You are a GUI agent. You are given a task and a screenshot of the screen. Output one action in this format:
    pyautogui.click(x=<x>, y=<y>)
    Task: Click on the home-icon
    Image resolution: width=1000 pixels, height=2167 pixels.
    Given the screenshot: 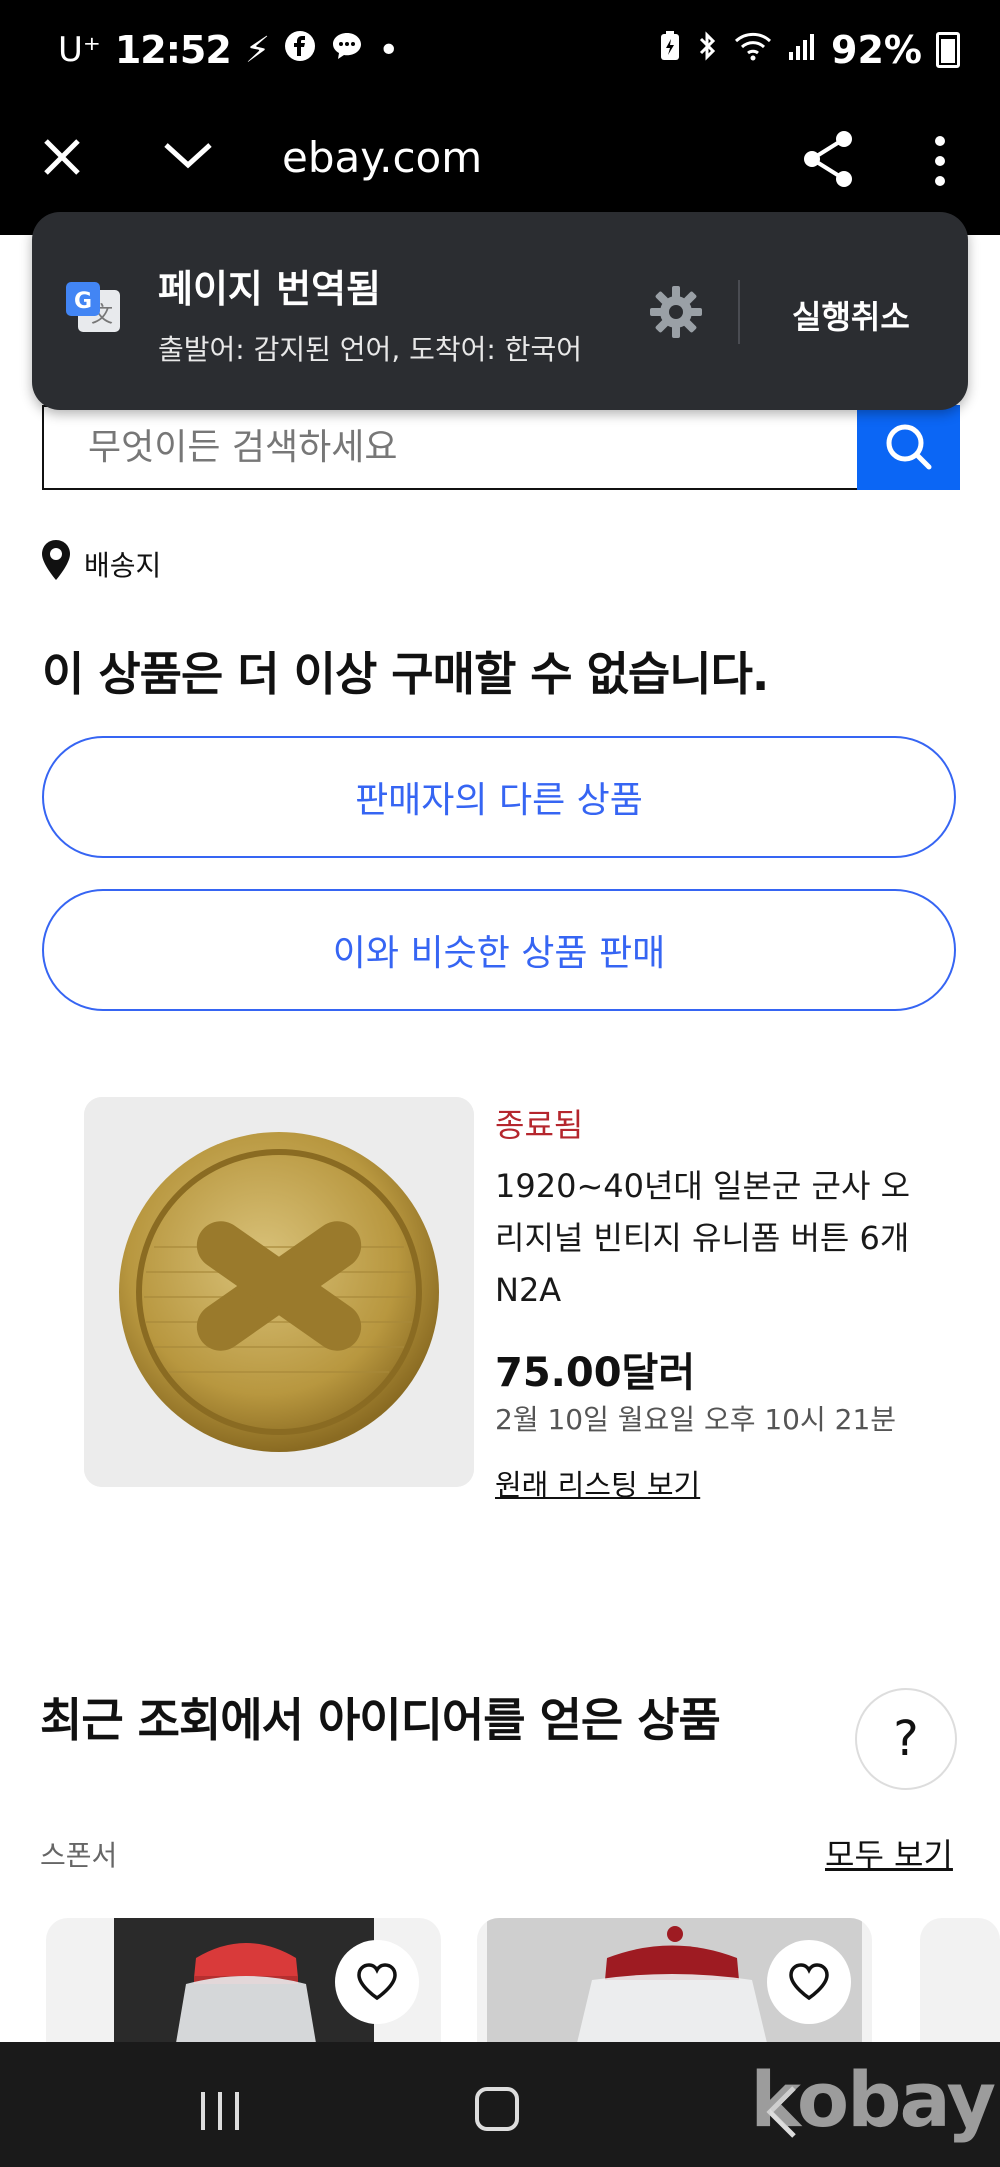 What is the action you would take?
    pyautogui.click(x=497, y=2109)
    